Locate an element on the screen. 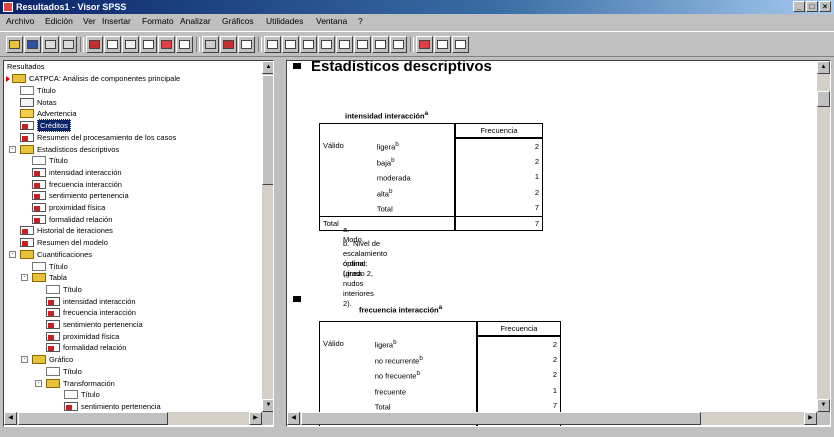 This screenshot has width=834, height=437. spss-app-icon is located at coordinates (8, 7).